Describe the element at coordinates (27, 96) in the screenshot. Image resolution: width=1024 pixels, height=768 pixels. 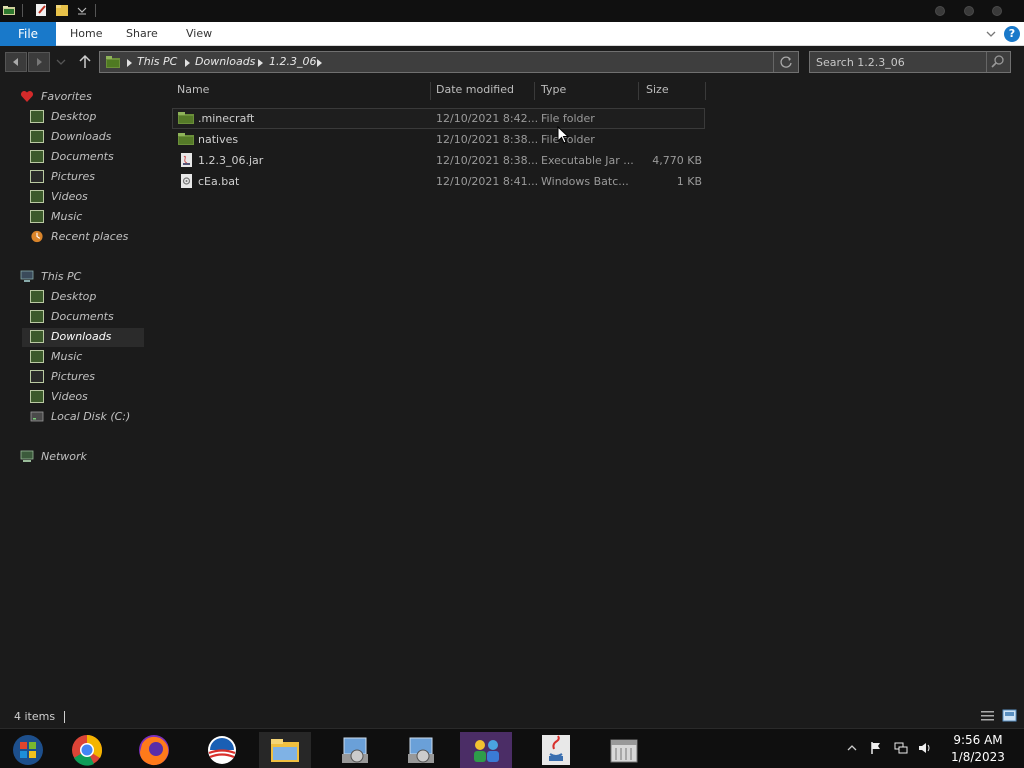
I see `favorites-heart-icon` at that location.